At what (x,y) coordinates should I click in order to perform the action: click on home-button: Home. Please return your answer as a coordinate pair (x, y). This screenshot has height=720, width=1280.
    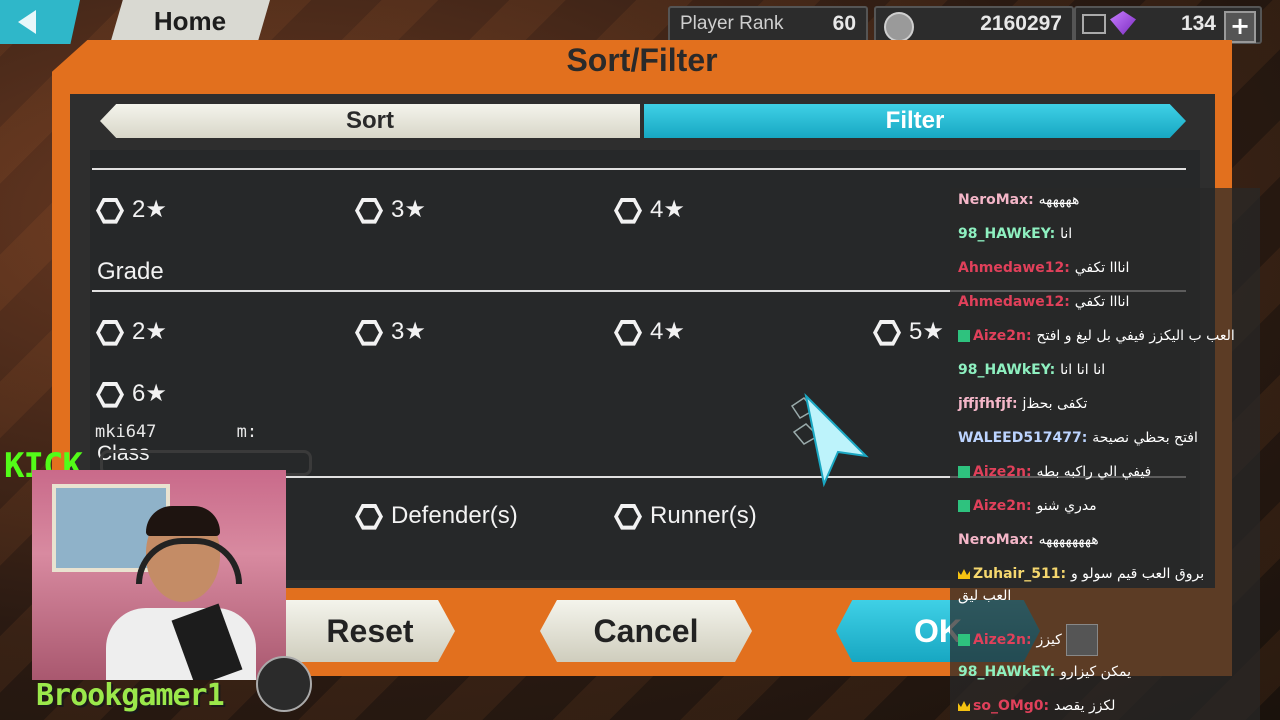
    Looking at the image, I should click on (190, 22).